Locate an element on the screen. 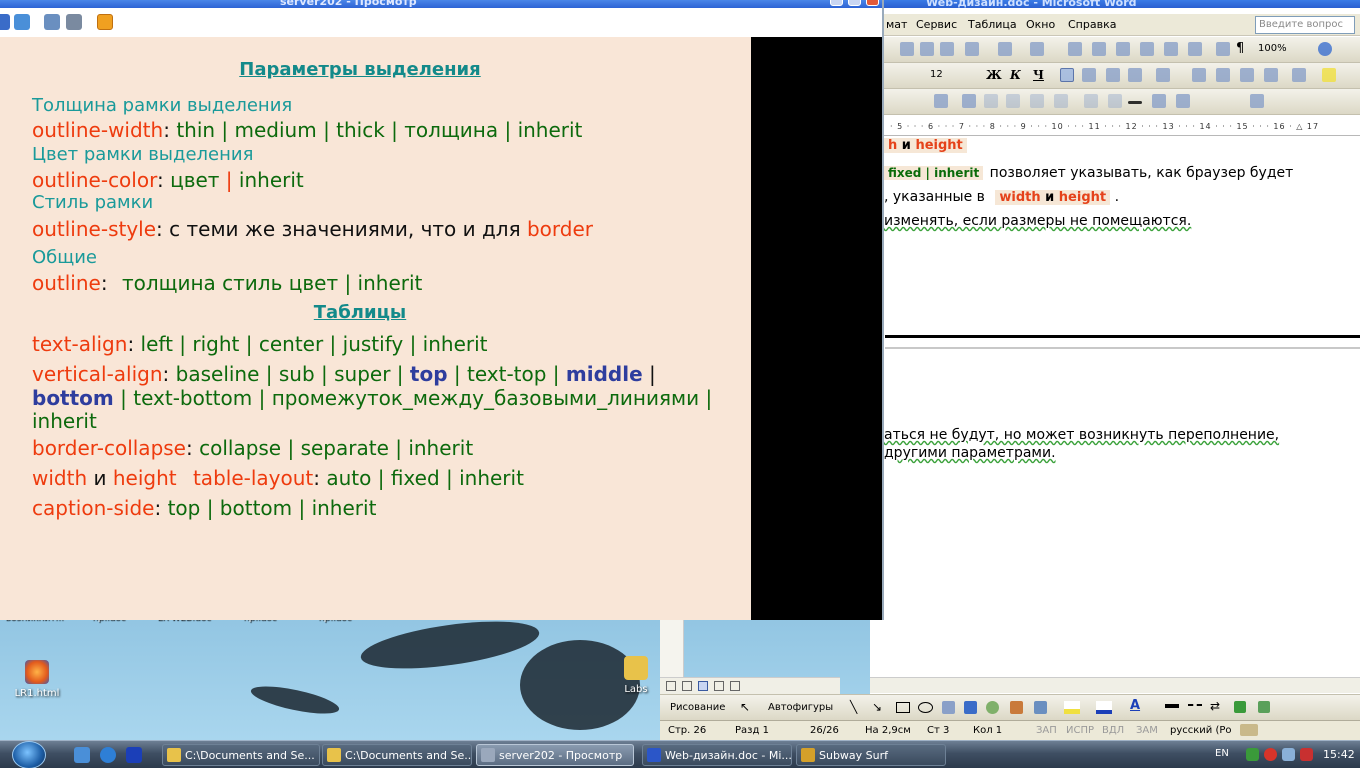 The image size is (1360, 768). decrease-indent-icon is located at coordinates (1247, 75).